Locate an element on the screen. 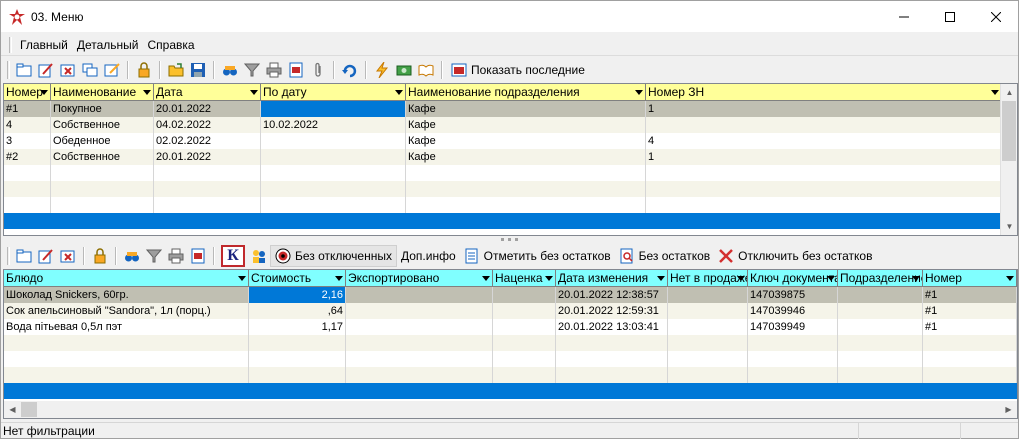  splitter is located at coordinates (509, 239).